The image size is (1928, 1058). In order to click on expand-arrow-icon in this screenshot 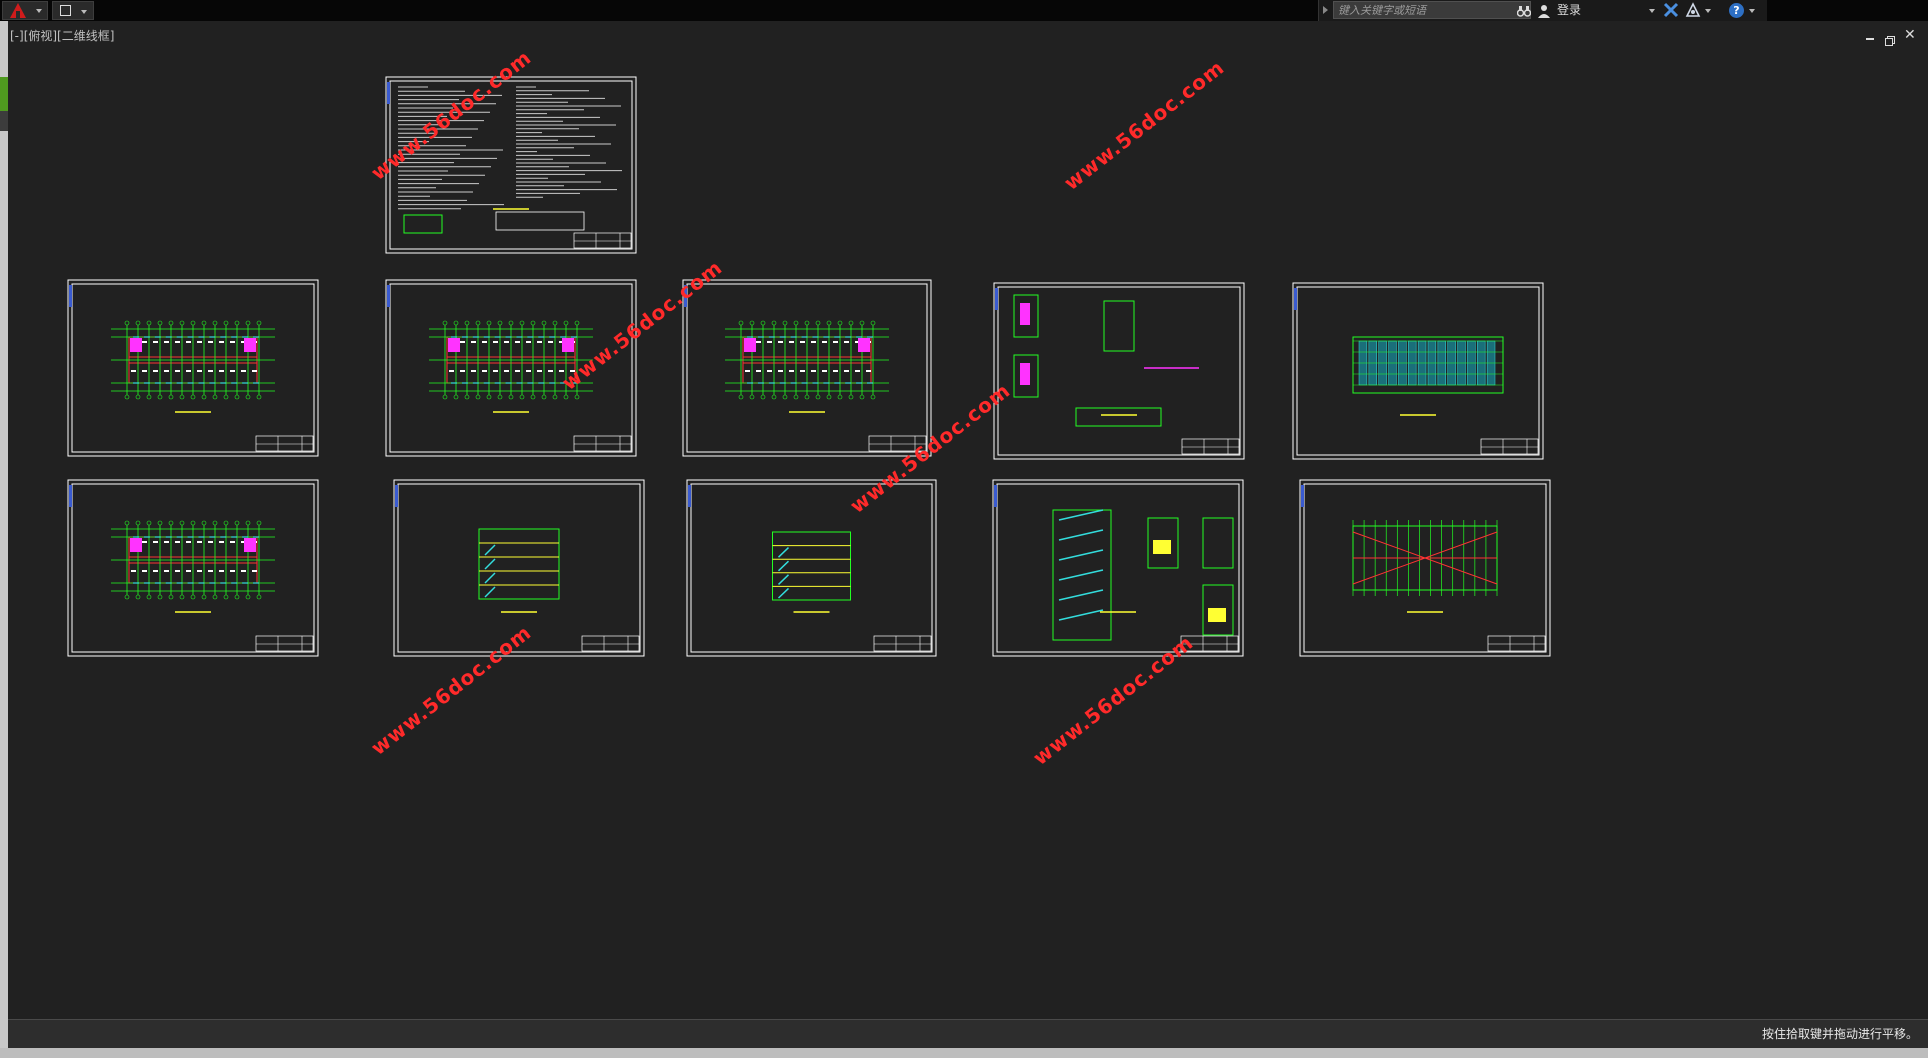, I will do `click(1325, 10)`.